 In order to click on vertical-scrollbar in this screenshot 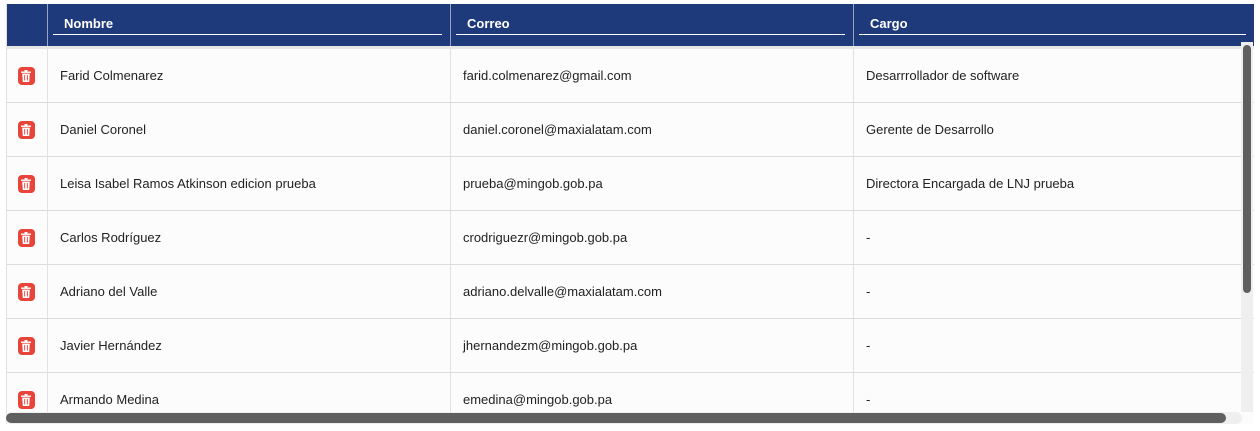, I will do `click(1247, 227)`.